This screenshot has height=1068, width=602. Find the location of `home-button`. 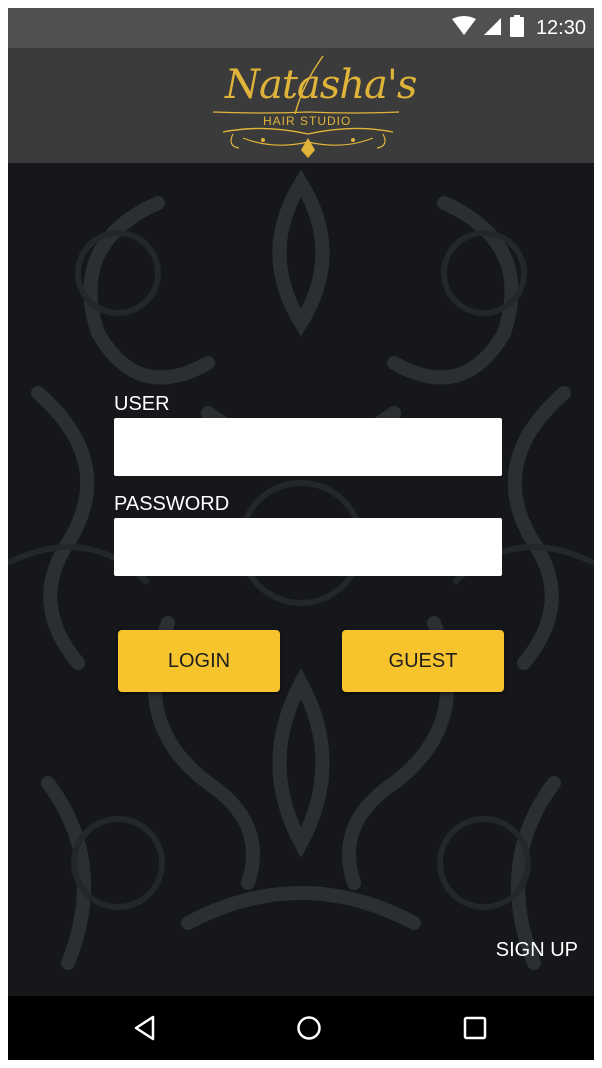

home-button is located at coordinates (309, 1028).